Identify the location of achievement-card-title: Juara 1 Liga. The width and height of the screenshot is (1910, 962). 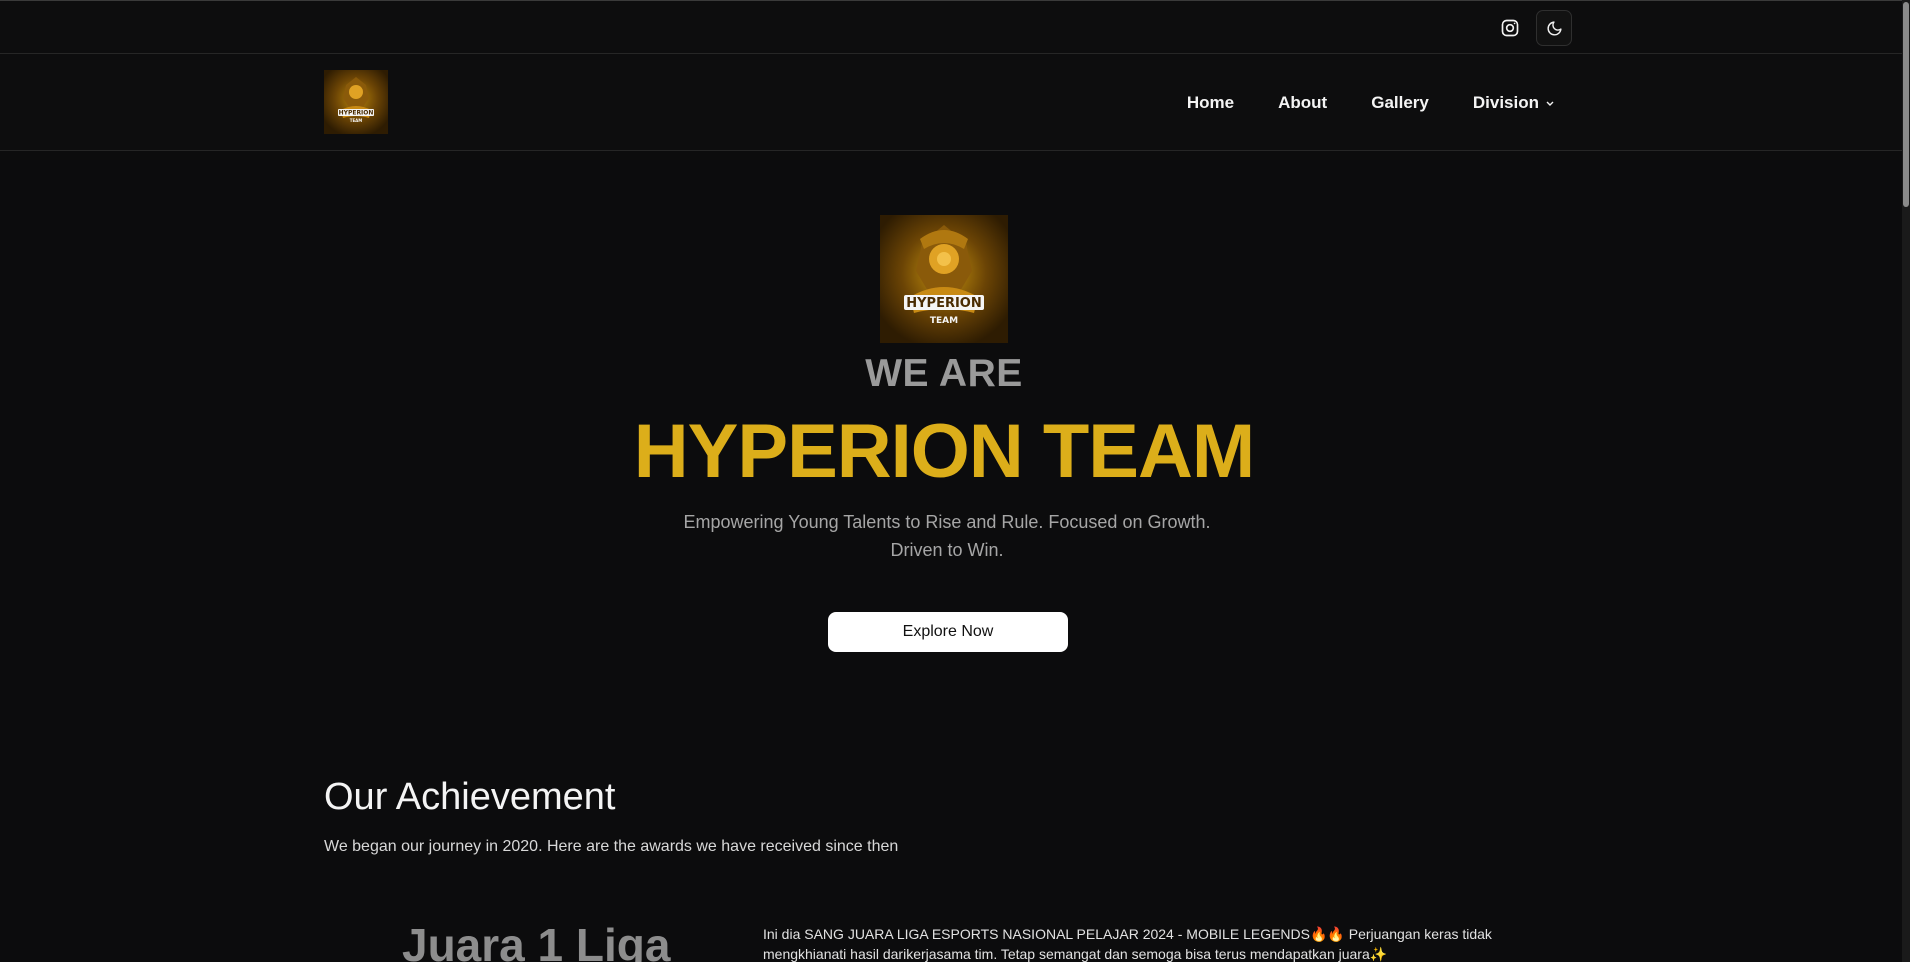
(536, 940).